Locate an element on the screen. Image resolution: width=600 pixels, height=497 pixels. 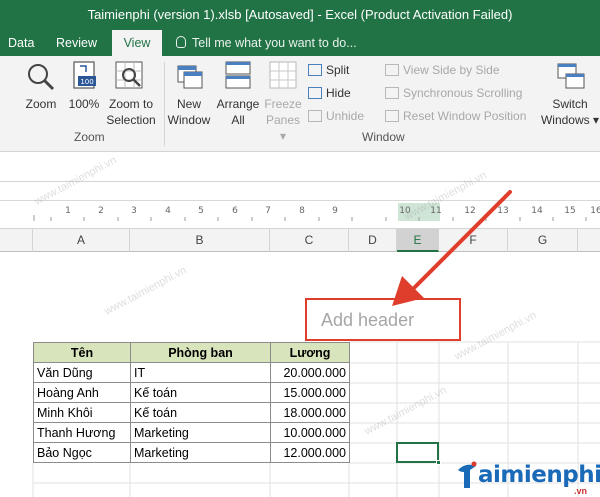
logo-suffix: .vn is located at coordinates (581, 491).